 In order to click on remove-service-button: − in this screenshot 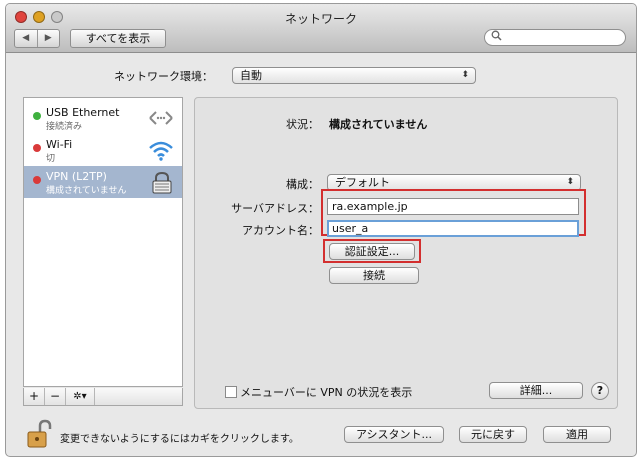, I will do `click(55, 396)`.